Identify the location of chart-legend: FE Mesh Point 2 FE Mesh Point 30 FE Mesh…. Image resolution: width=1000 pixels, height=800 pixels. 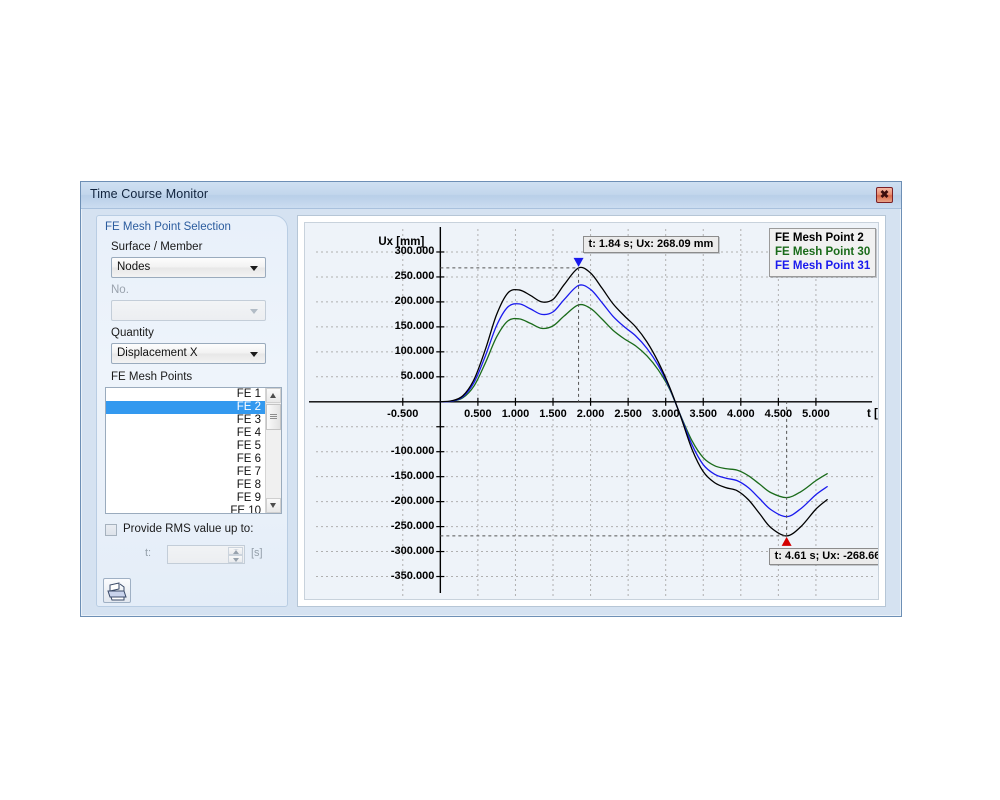
(823, 252).